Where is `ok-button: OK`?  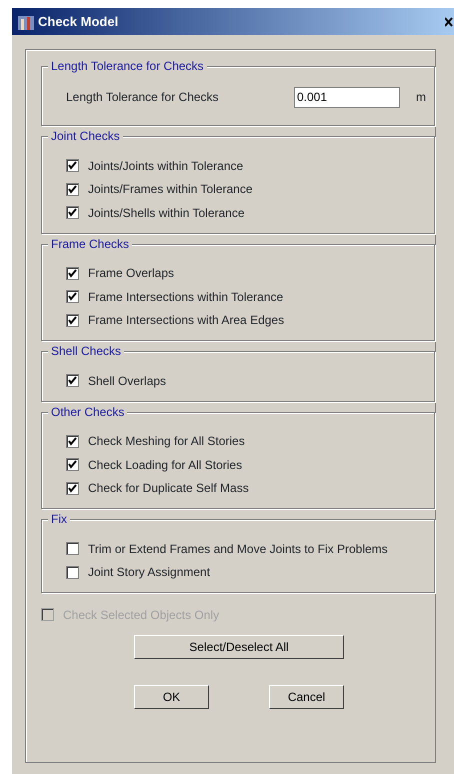 ok-button: OK is located at coordinates (171, 696).